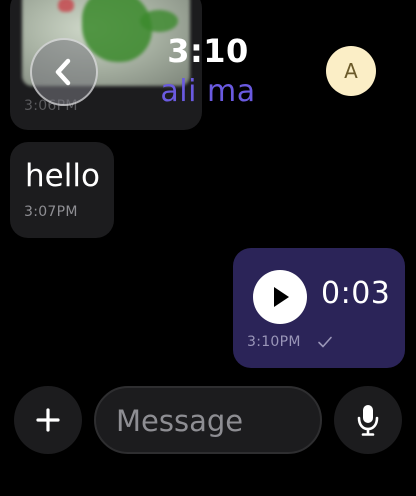  Describe the element at coordinates (66, 6) in the screenshot. I see `image-content-heart` at that location.